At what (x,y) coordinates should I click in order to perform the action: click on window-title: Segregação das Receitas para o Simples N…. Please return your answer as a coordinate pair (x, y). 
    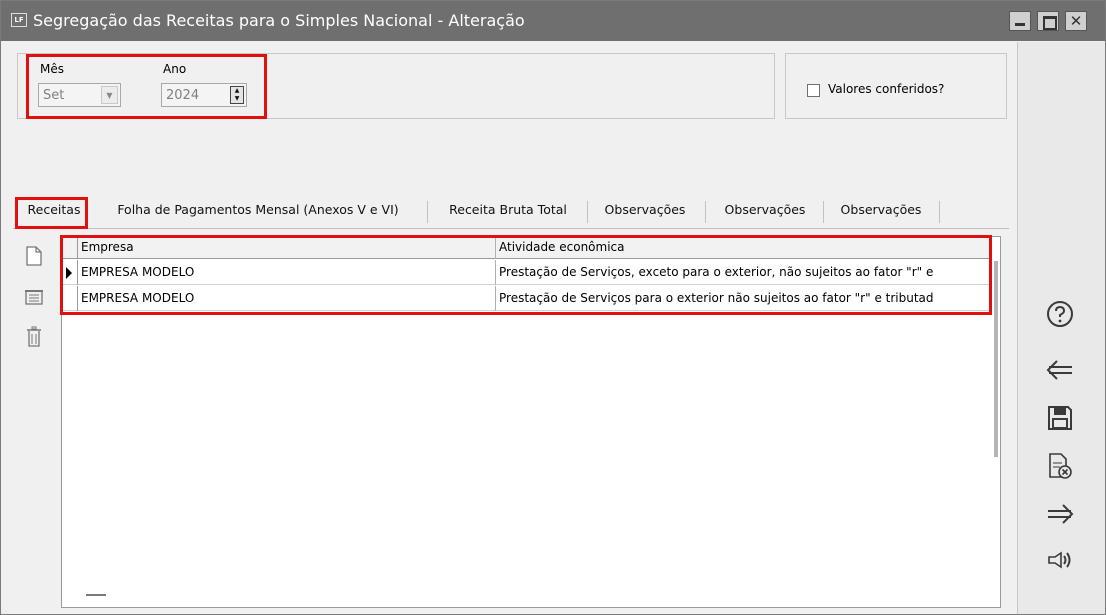
    Looking at the image, I should click on (279, 20).